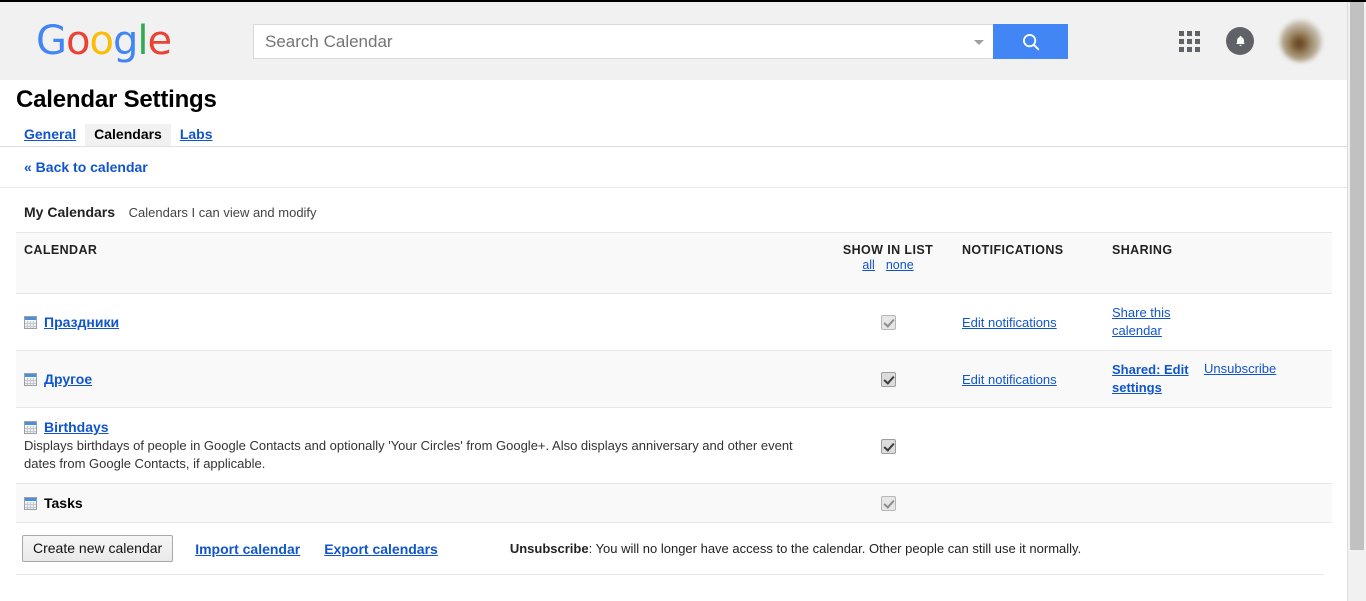 The height and width of the screenshot is (601, 1366). Describe the element at coordinates (1357, 276) in the screenshot. I see `scrollbar-thumb` at that location.